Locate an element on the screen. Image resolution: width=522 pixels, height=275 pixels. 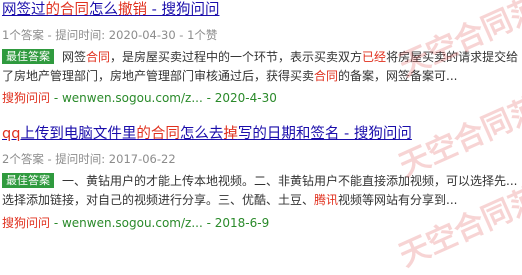
source-url-date: - wenwen.sogou.com/z... - 2018-6-9 is located at coordinates (160, 223).